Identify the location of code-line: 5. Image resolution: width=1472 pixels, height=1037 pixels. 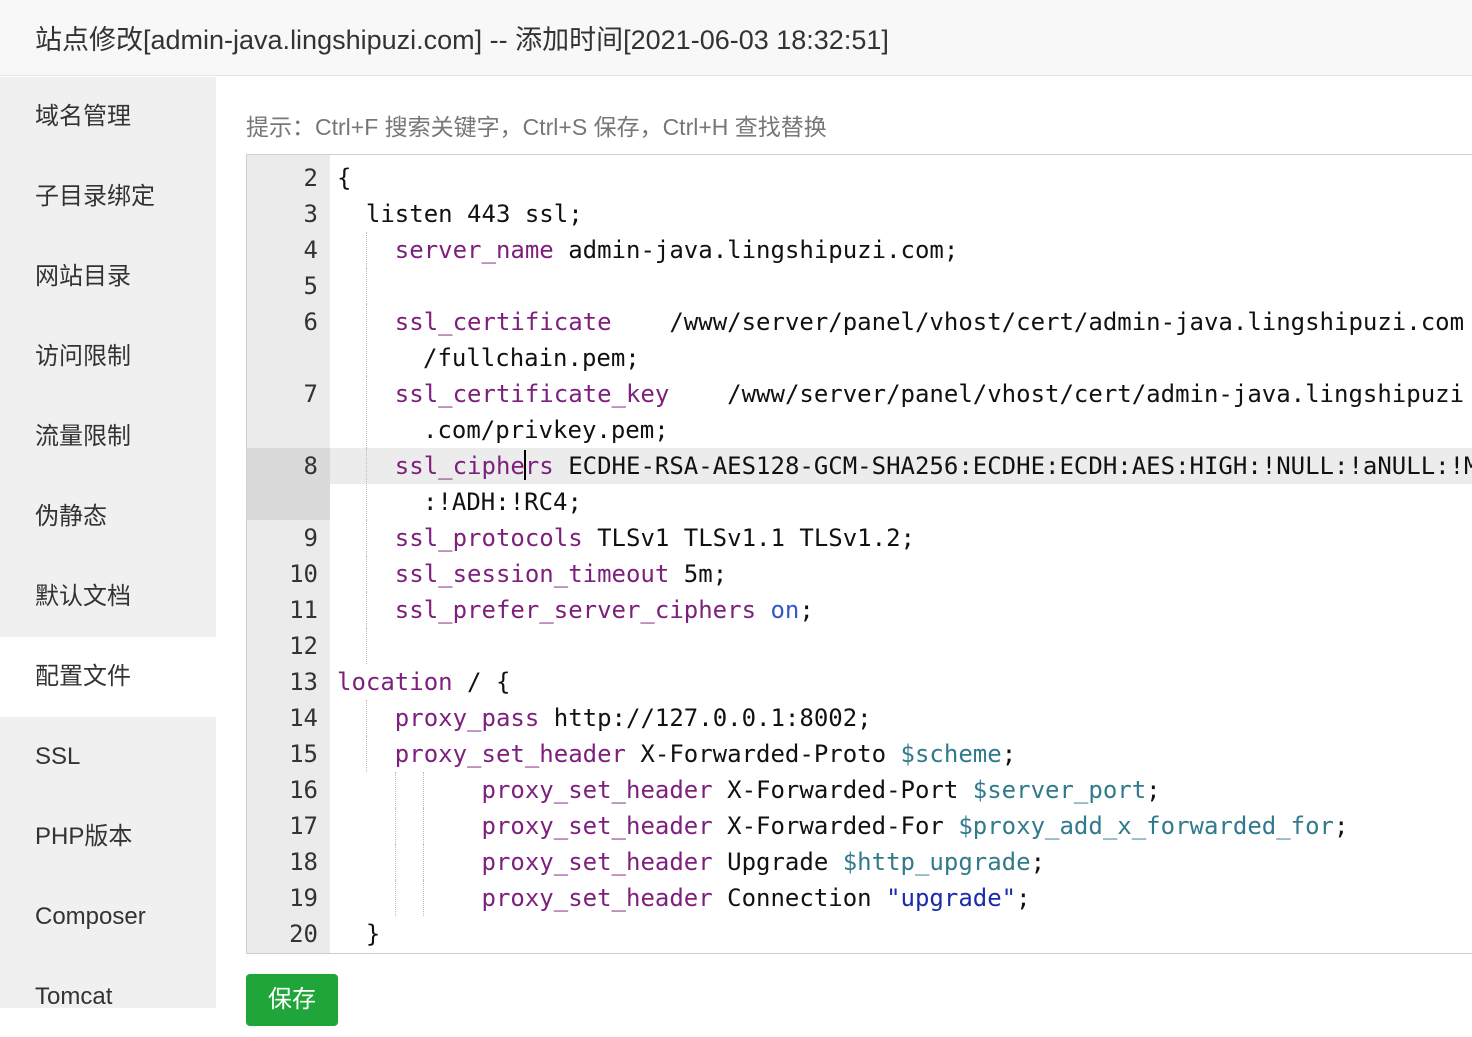
(859, 286).